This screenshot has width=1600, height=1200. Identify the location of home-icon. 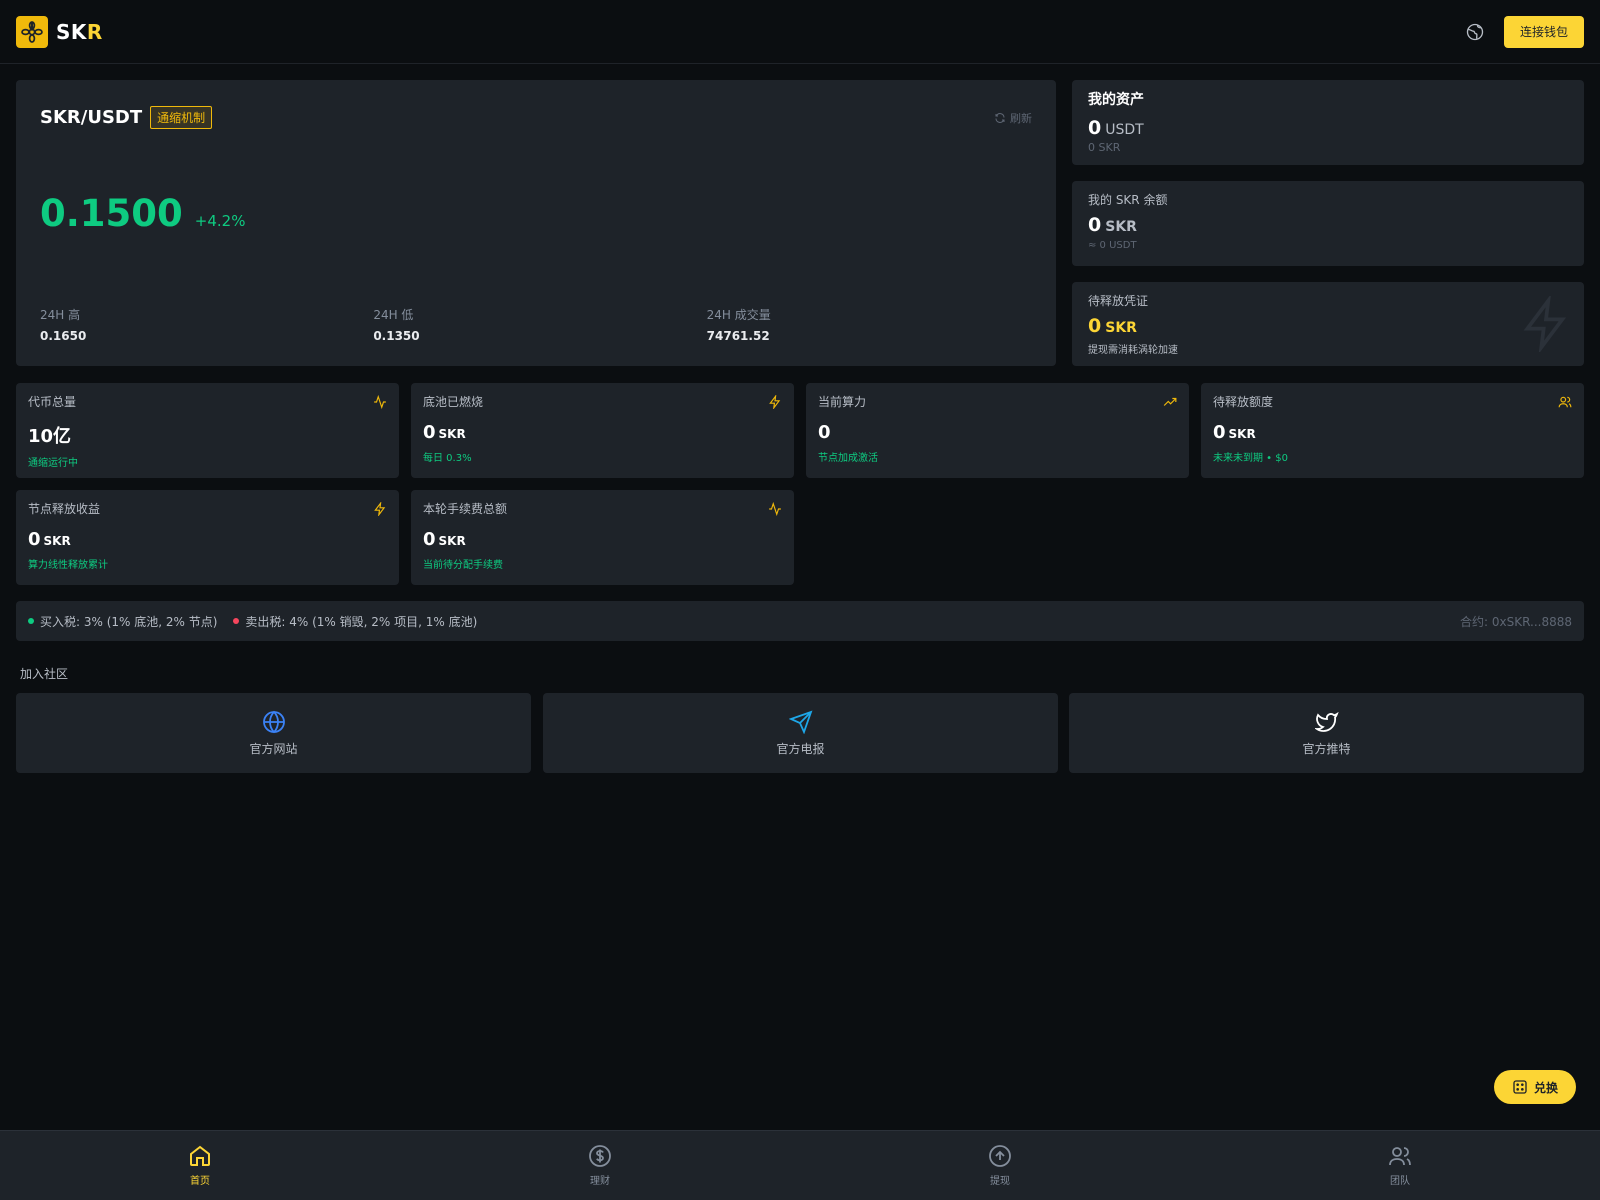
(200, 1155).